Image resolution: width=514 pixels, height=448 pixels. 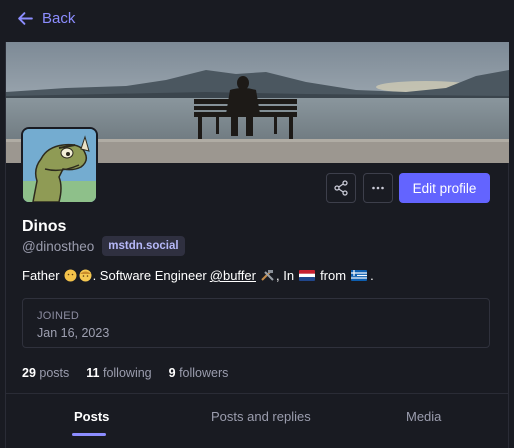 I want to click on bio-text: from, so click(x=333, y=275).